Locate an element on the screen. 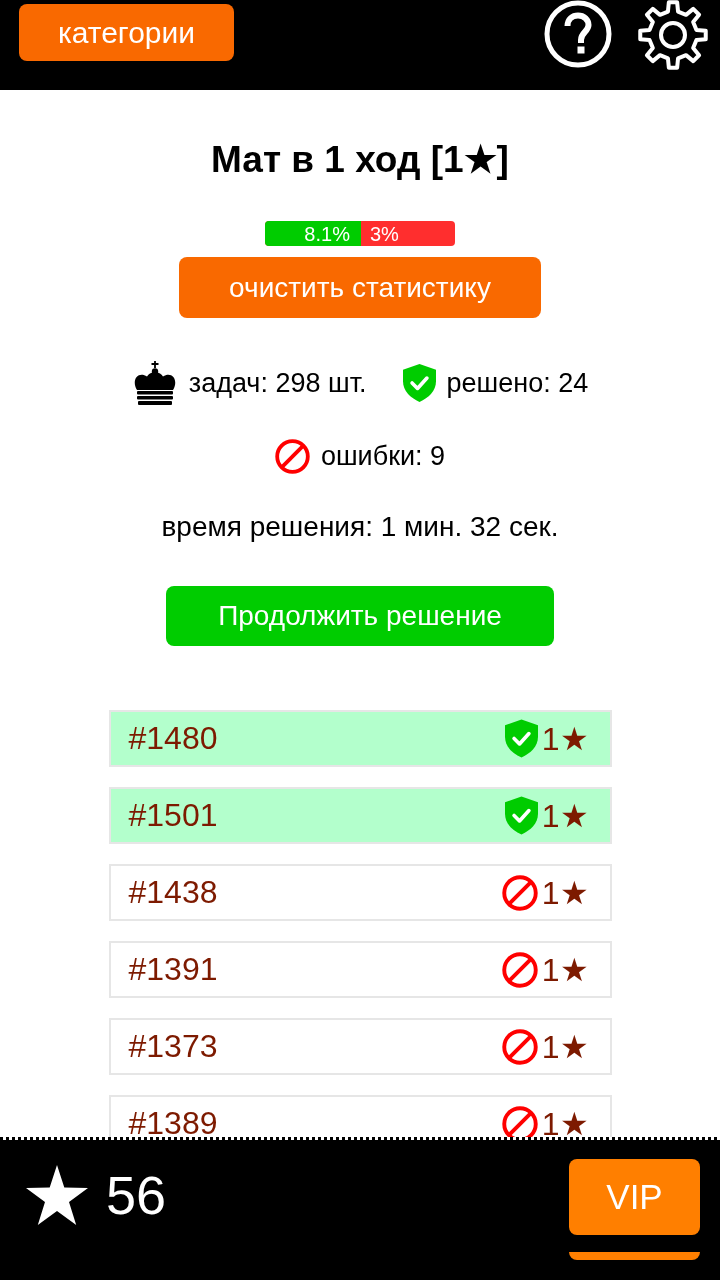  puzzle-row: #1391 1★ is located at coordinates (360, 969).